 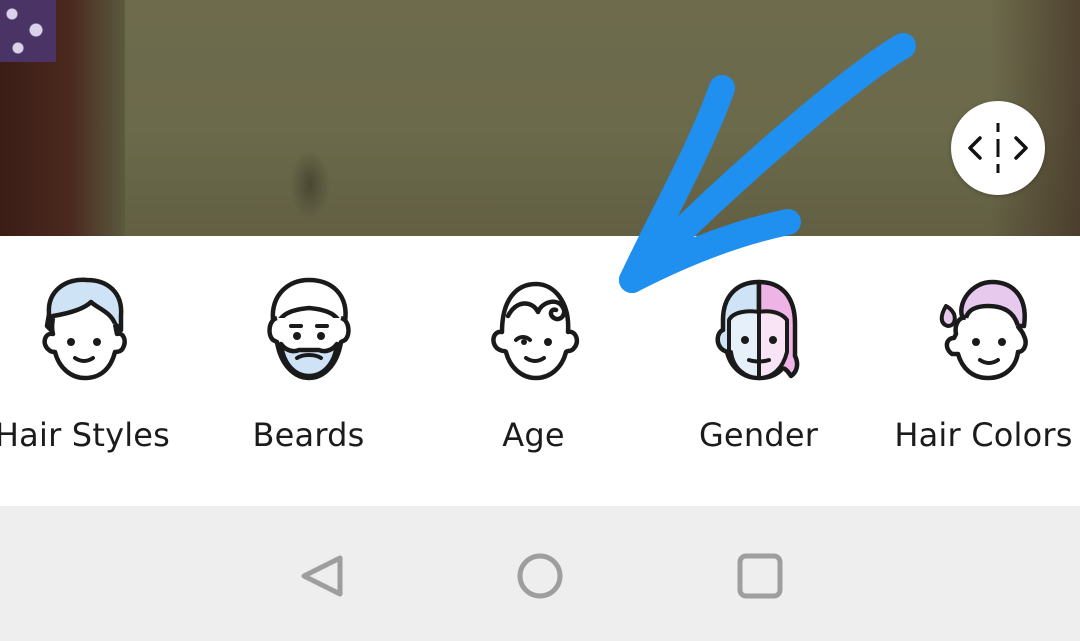 I want to click on hair-styles-icon, so click(x=84, y=329).